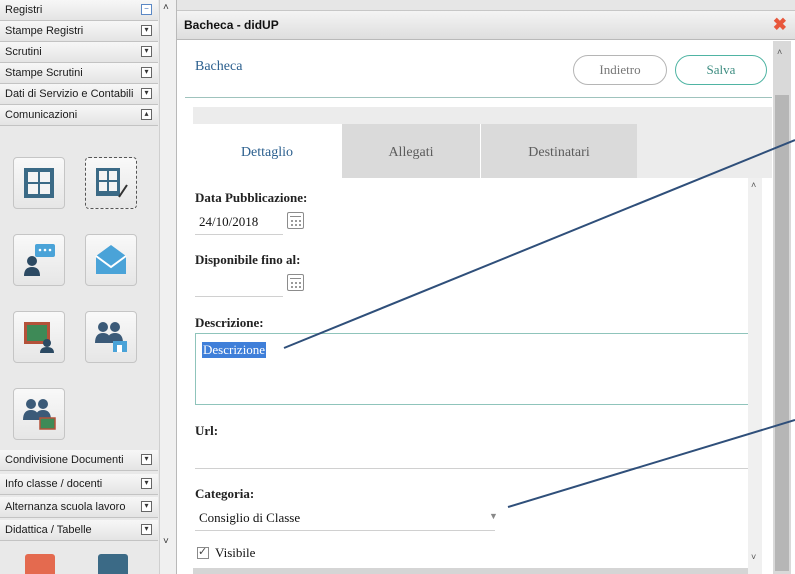 Image resolution: width=795 pixels, height=574 pixels. What do you see at coordinates (478, 69) in the screenshot?
I see `dialog-header: Bacheca Indietro Salva` at bounding box center [478, 69].